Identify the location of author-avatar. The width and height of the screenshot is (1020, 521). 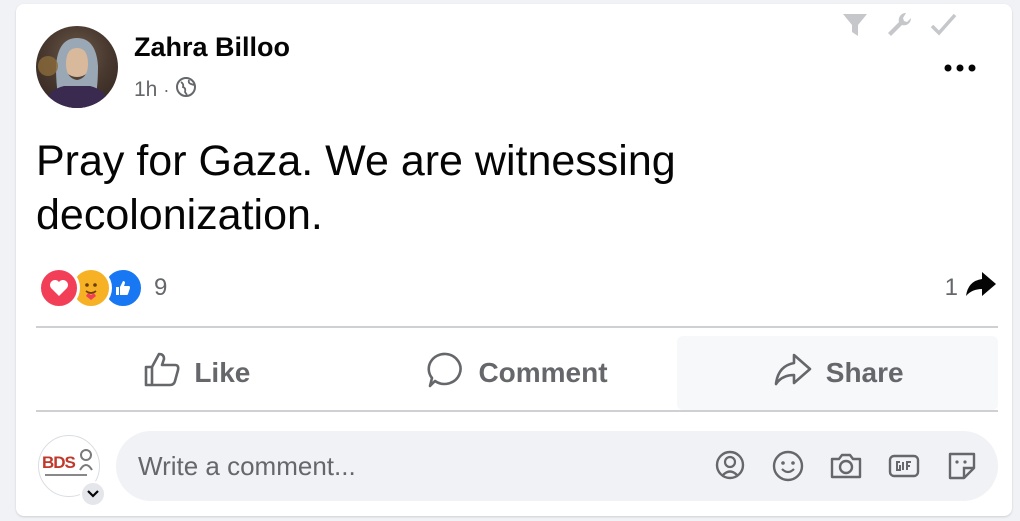
(77, 67).